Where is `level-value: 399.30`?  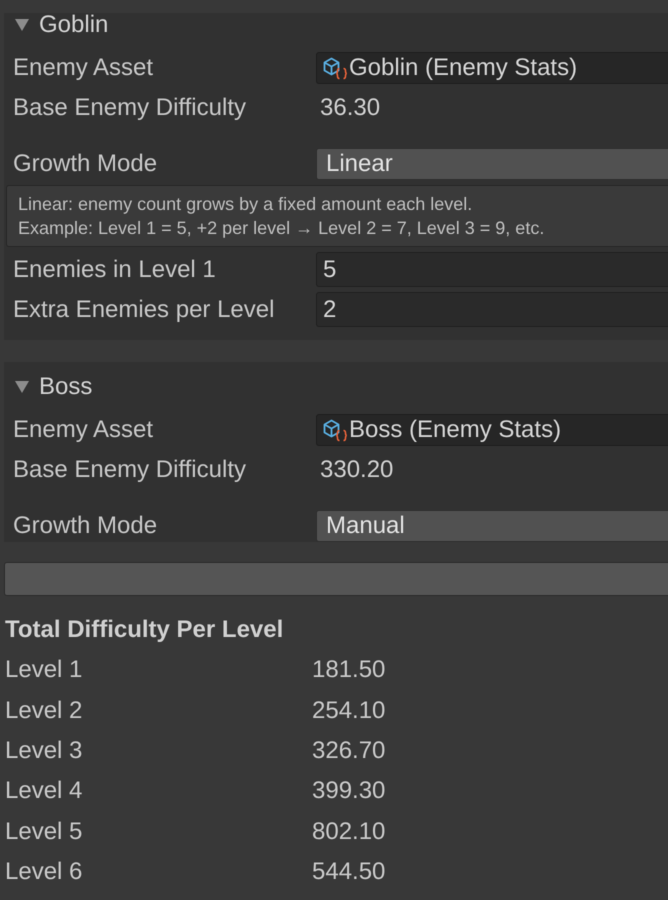
level-value: 399.30 is located at coordinates (349, 791).